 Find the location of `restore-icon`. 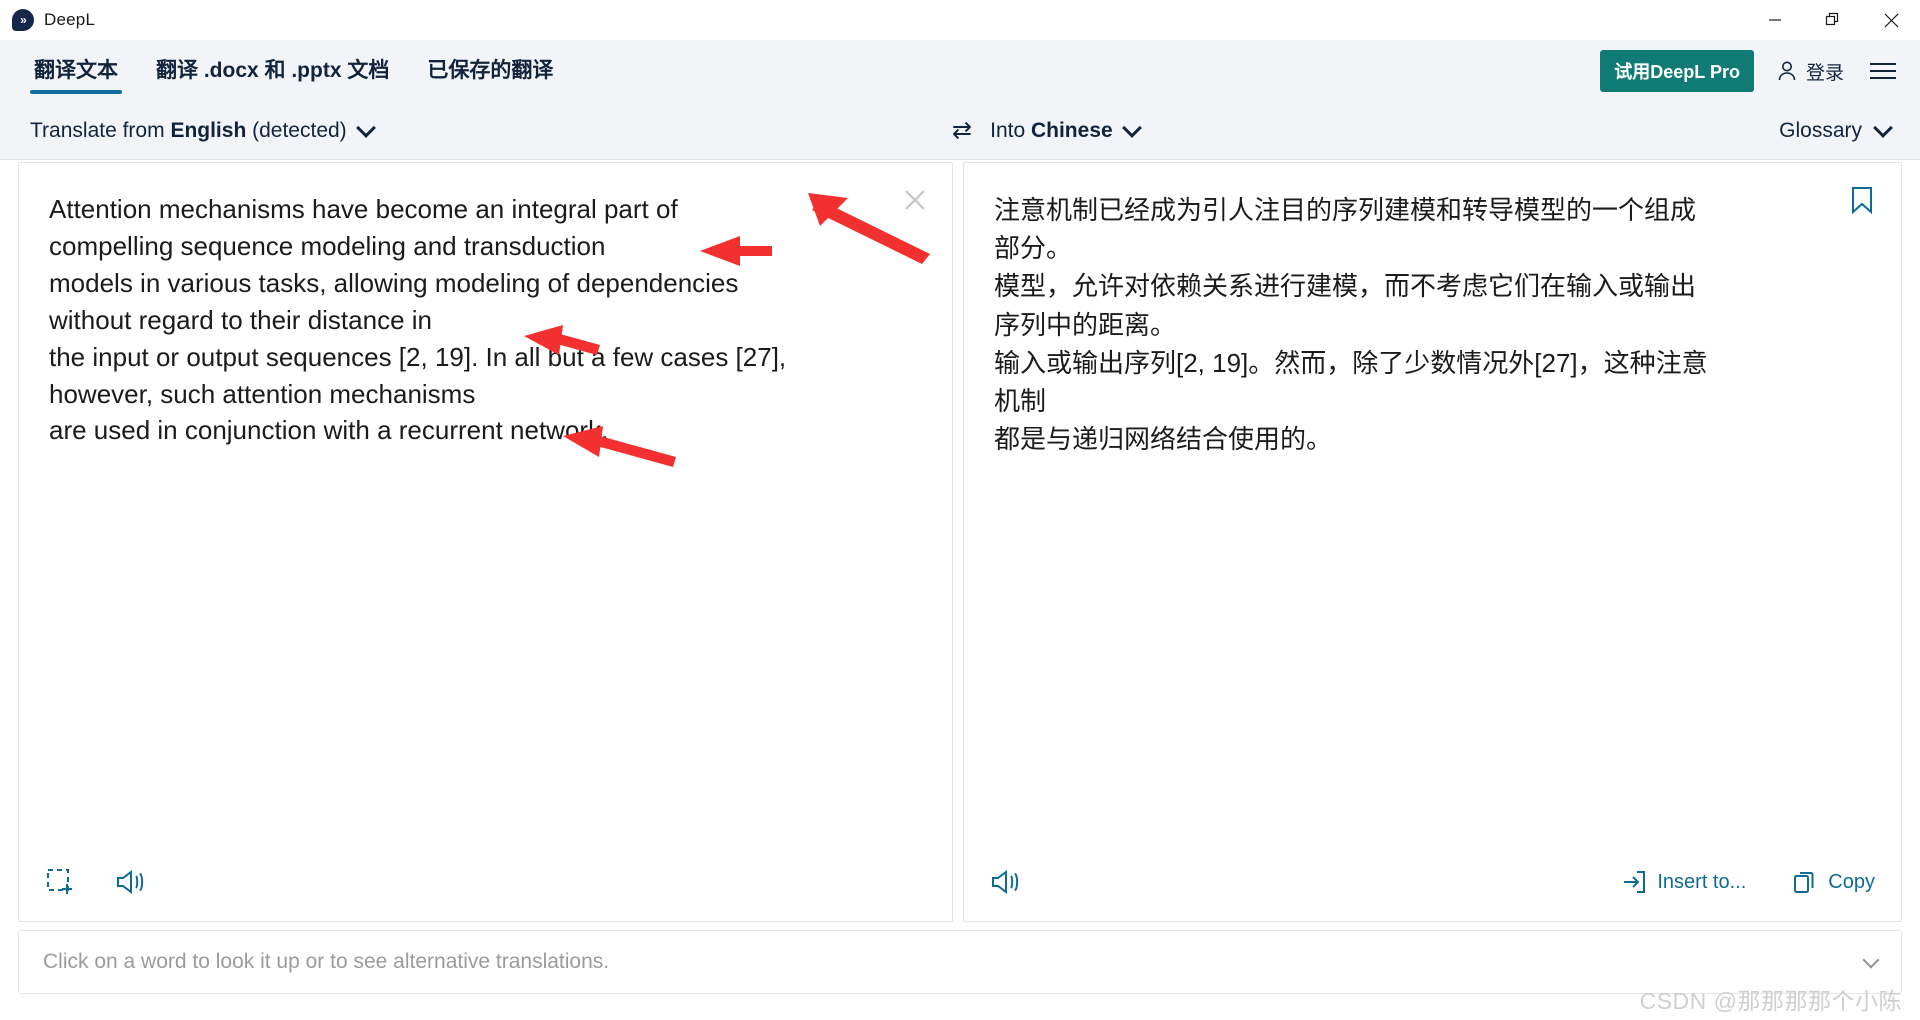

restore-icon is located at coordinates (1832, 19).